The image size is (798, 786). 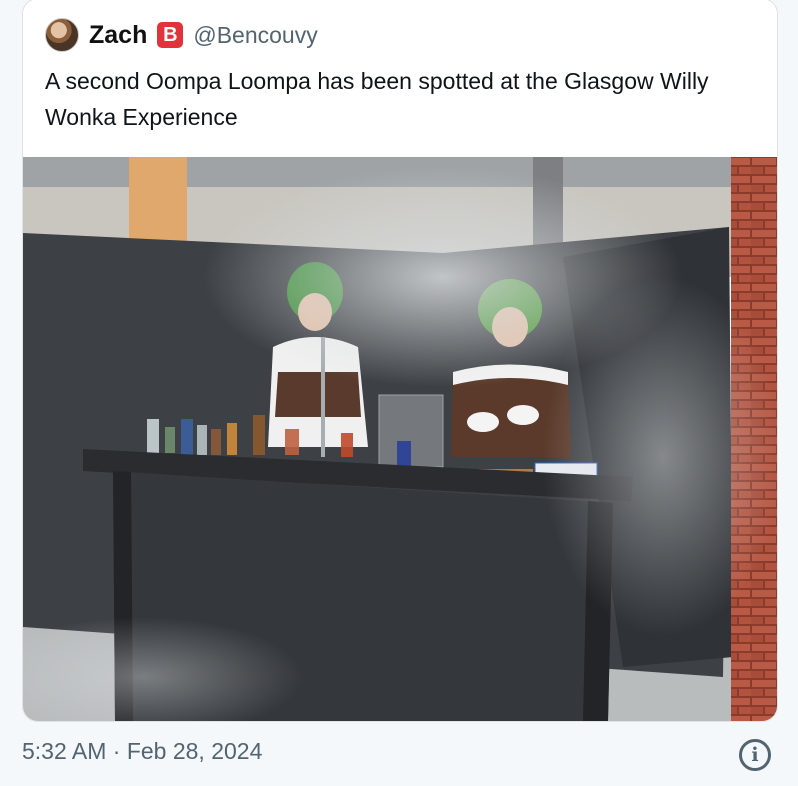 What do you see at coordinates (170, 35) in the screenshot?
I see `verified-badge-icon: B` at bounding box center [170, 35].